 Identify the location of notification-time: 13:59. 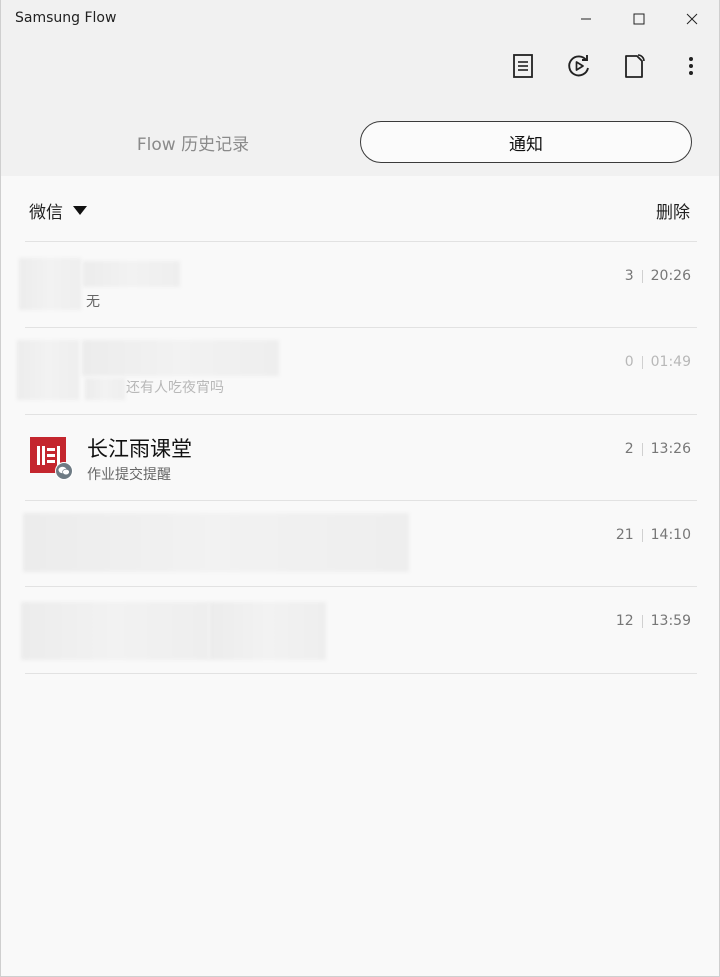
(670, 621).